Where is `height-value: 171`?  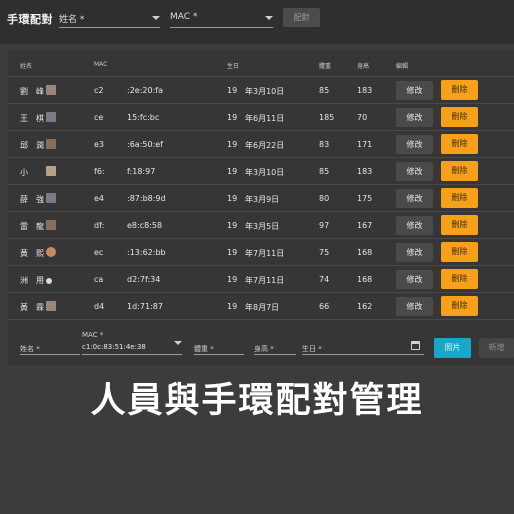 height-value: 171 is located at coordinates (365, 144).